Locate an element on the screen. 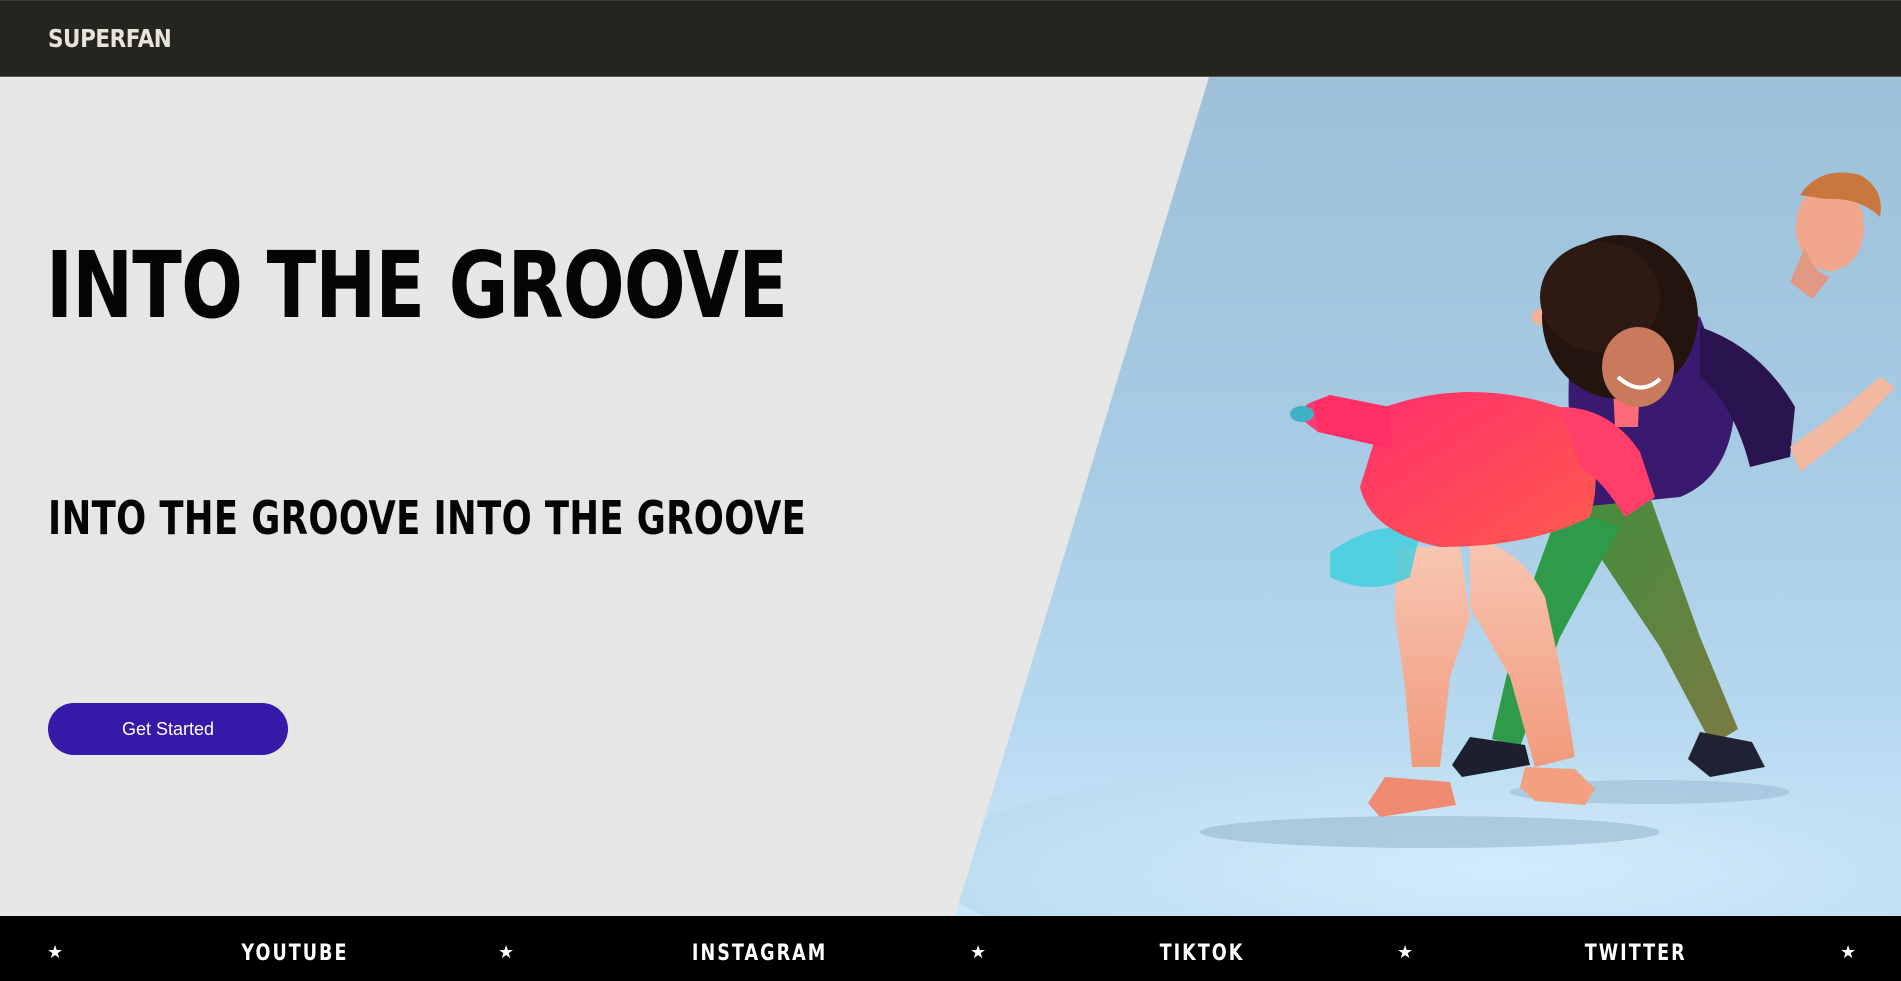  hero-title: INTO THE GROOVE is located at coordinates (417, 285).